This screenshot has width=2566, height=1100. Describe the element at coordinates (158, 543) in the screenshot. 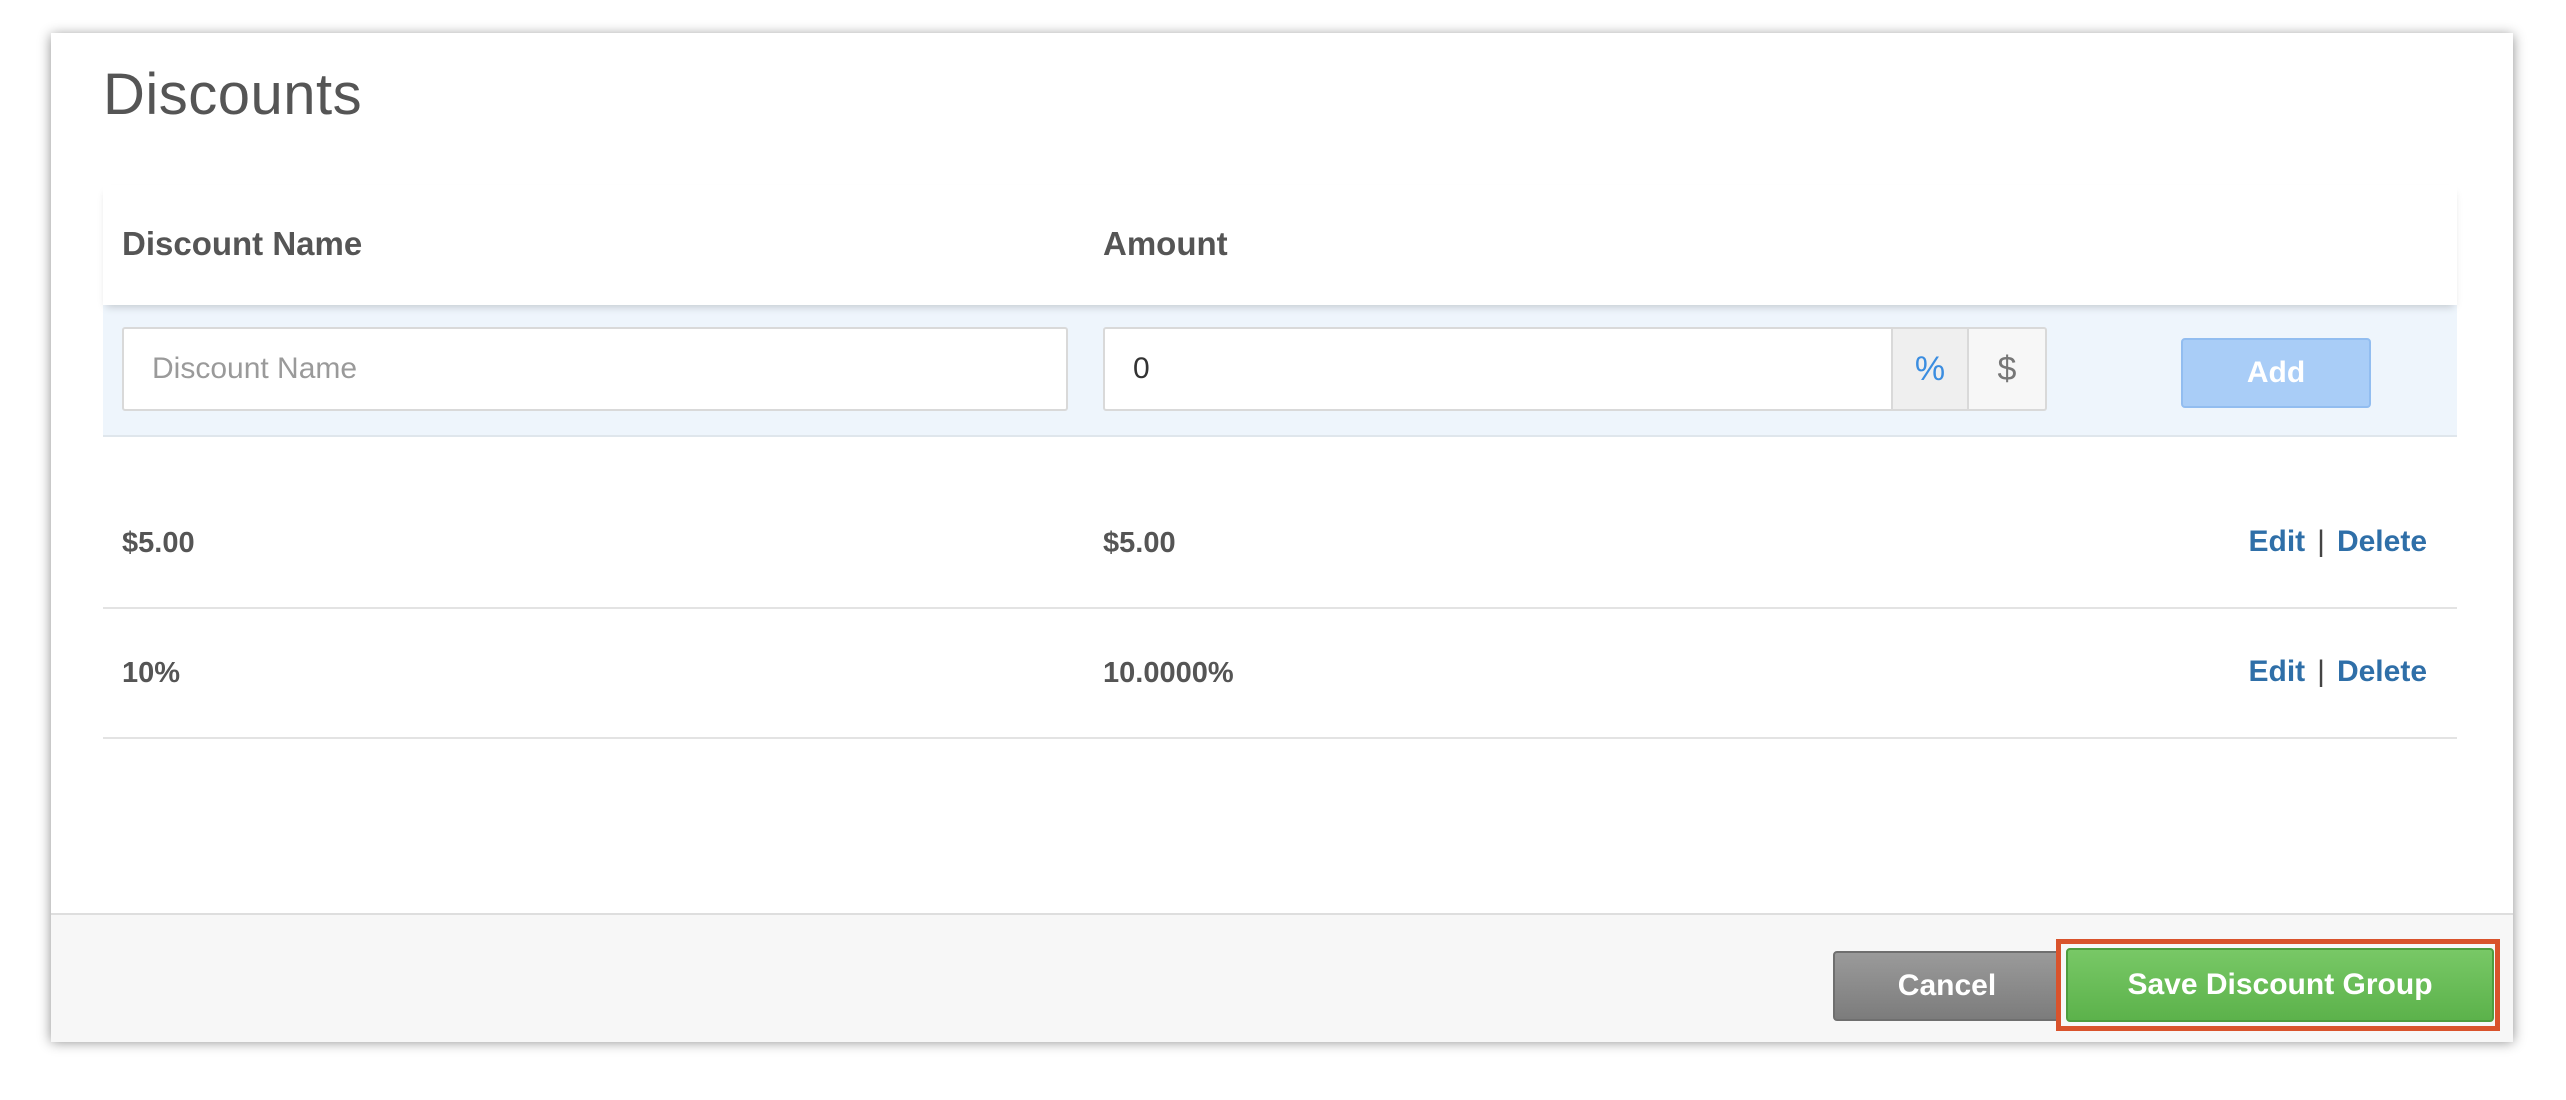

I see `discount-name-cell: $5.00` at that location.